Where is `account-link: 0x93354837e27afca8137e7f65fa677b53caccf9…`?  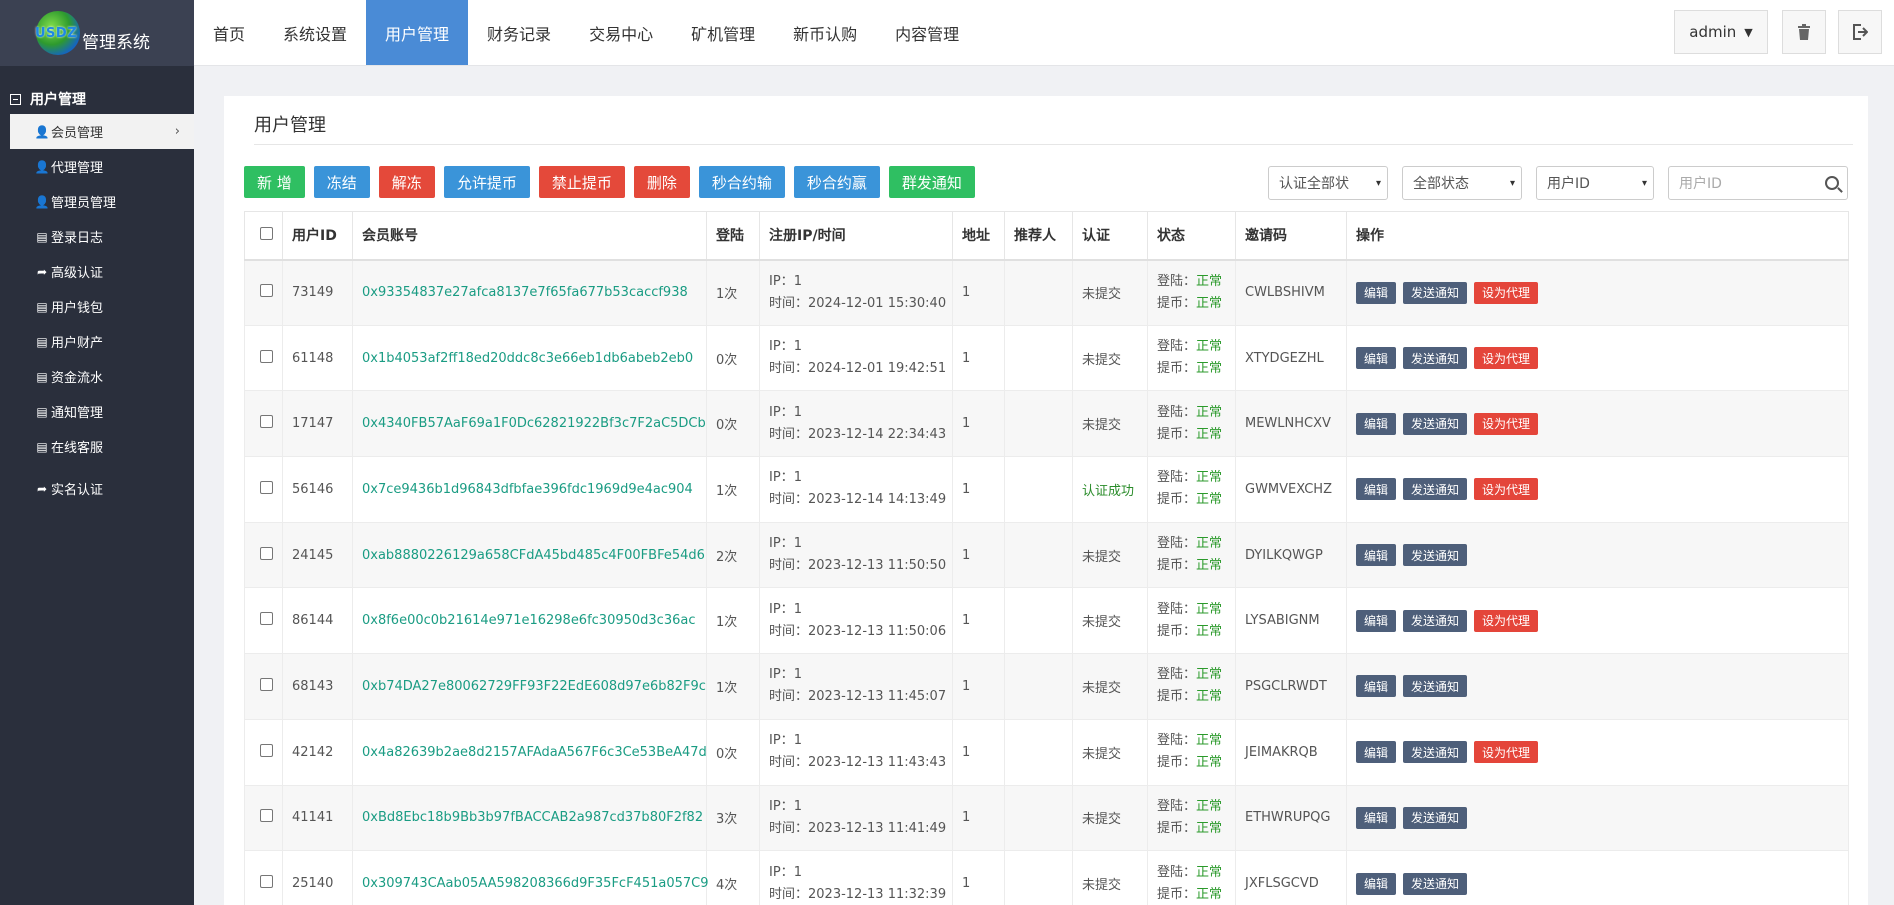
account-link: 0x93354837e27afca8137e7f65fa677b53caccf9… is located at coordinates (525, 292).